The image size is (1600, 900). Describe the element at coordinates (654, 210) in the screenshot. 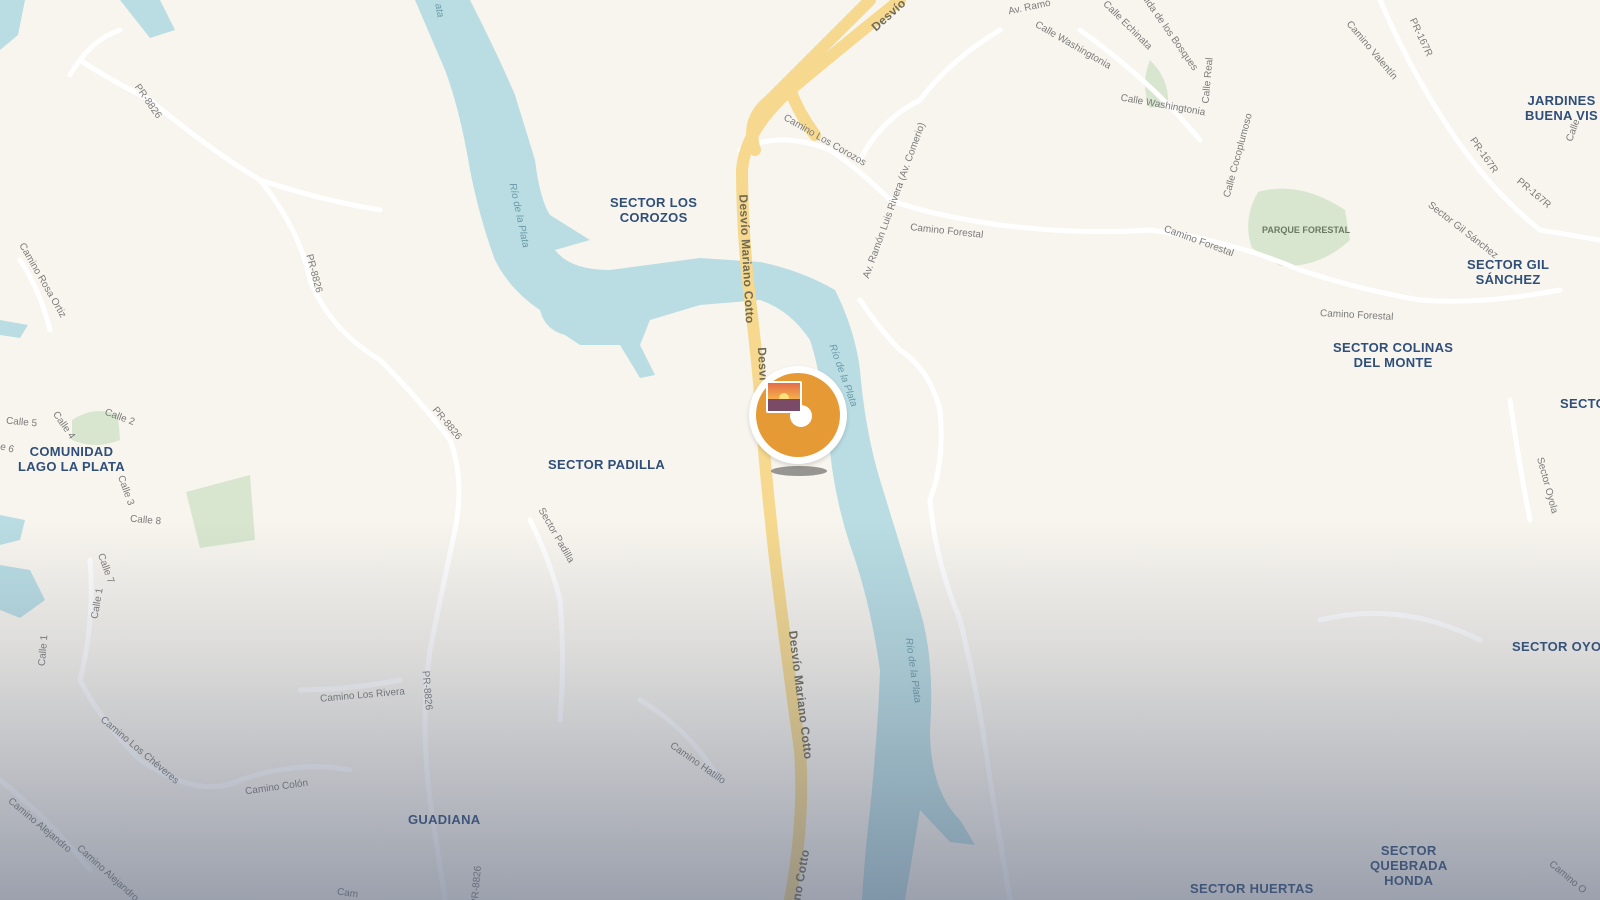

I see `sector-los-corozos-label: SECTOR LOS COROZOS` at that location.